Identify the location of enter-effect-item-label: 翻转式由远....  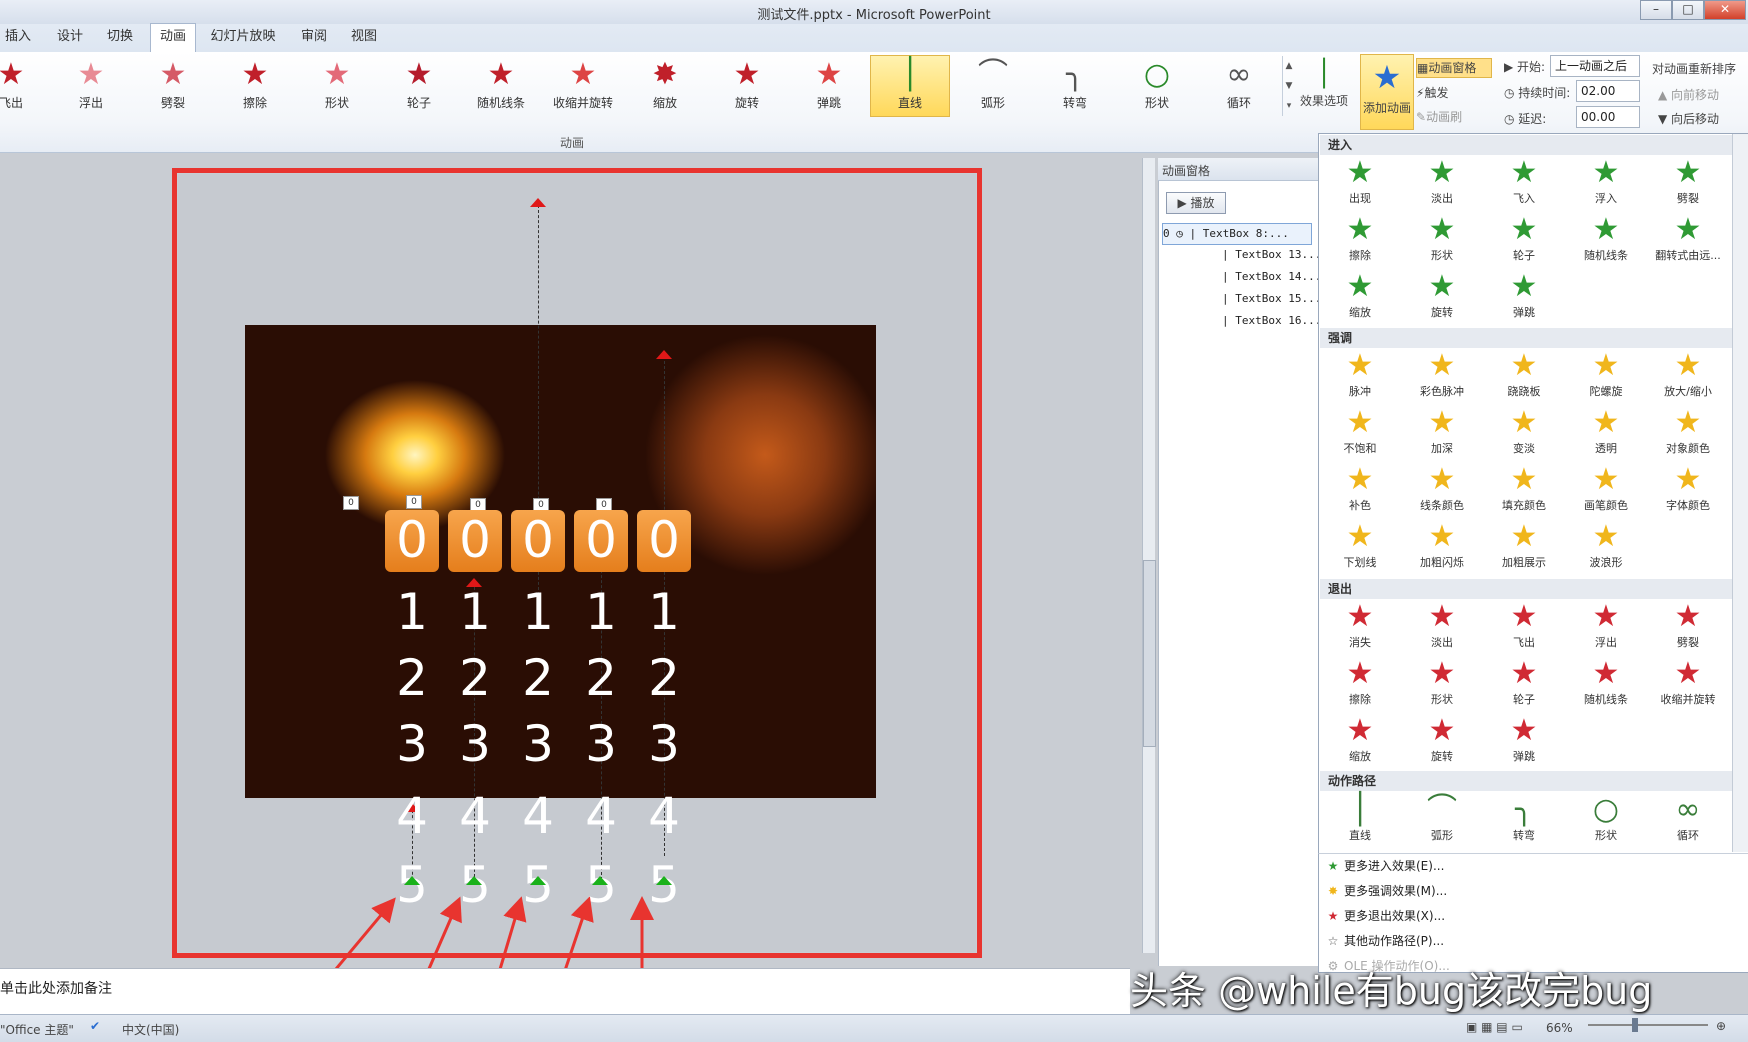
(1688, 255).